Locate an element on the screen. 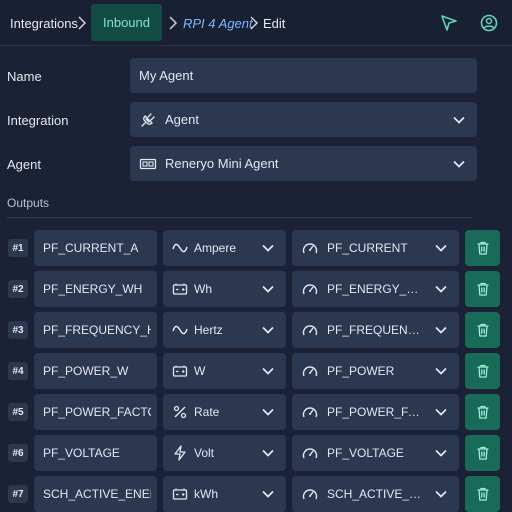 This screenshot has width=512, height=512. breadcrumb-integrations: Integrations is located at coordinates (44, 23).